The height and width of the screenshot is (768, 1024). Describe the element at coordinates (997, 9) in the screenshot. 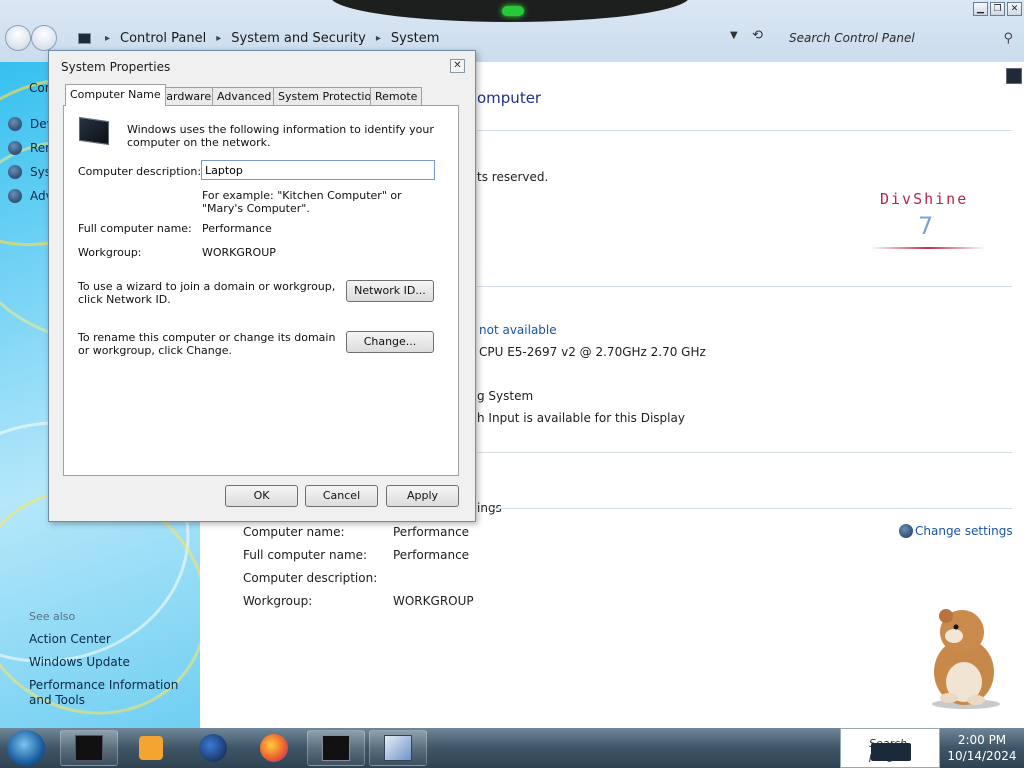

I see `maximize-button: ❐` at that location.